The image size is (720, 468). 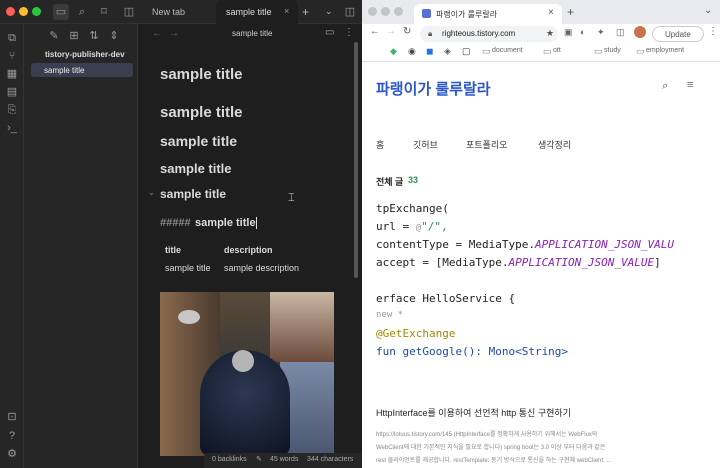 What do you see at coordinates (425, 144) in the screenshot?
I see `nav-github: 깃허브` at bounding box center [425, 144].